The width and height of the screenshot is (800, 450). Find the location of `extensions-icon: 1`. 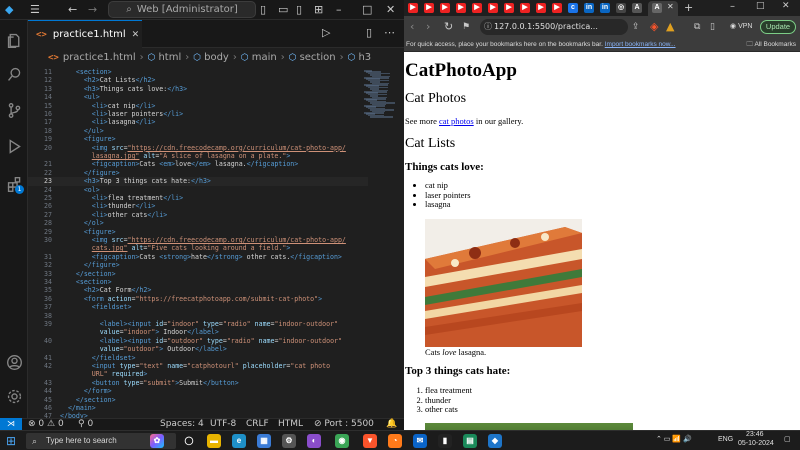

extensions-icon: 1 is located at coordinates (14, 184).